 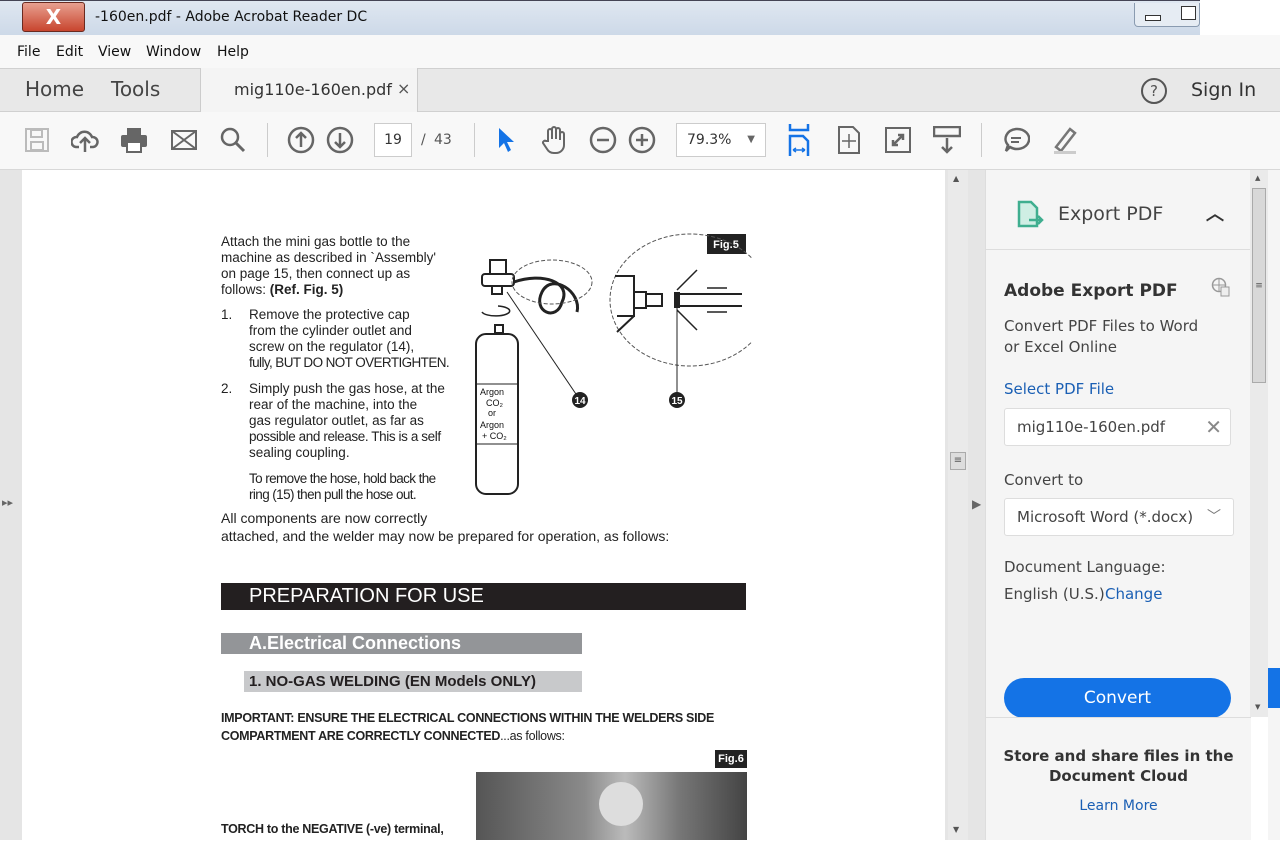 I want to click on panel-scrollbar-thumb: ≡, so click(x=1259, y=285).